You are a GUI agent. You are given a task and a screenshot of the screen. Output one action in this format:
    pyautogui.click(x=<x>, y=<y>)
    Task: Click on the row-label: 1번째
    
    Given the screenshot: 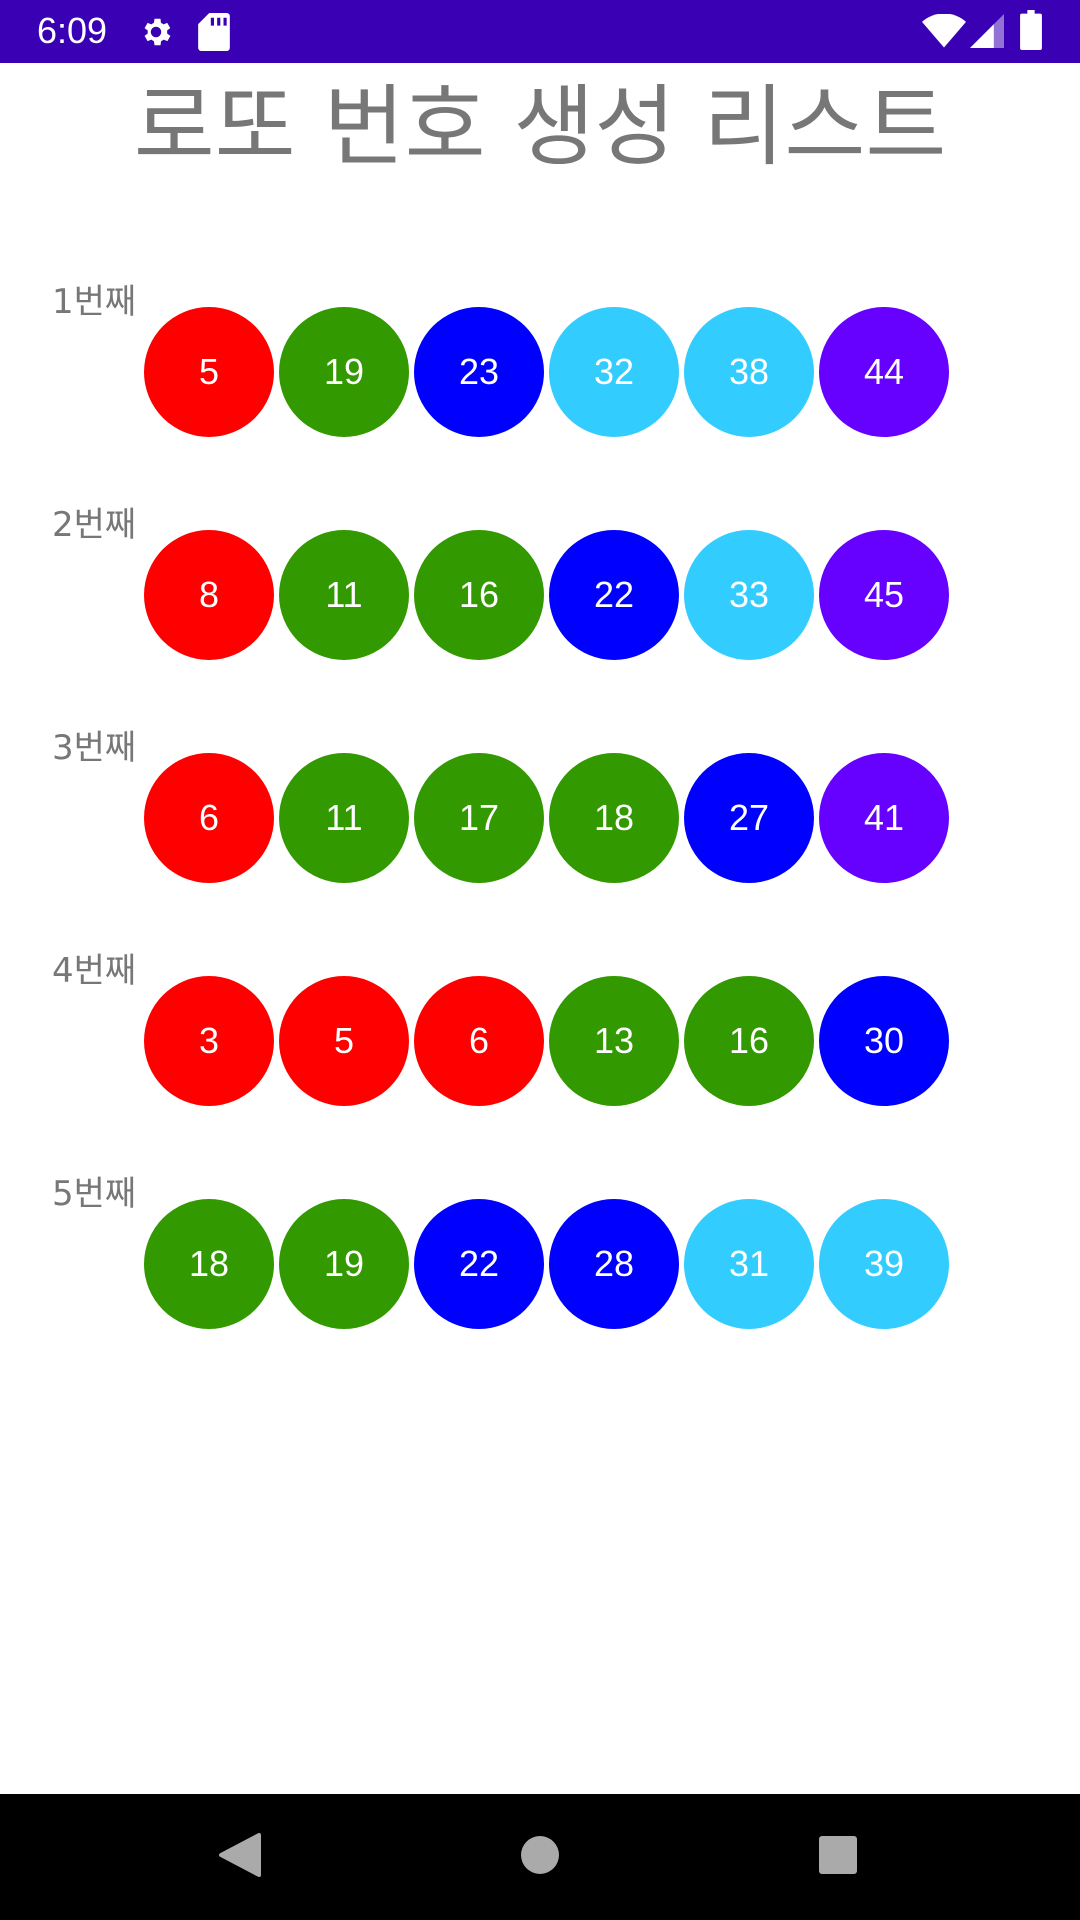 What is the action you would take?
    pyautogui.click(x=94, y=302)
    